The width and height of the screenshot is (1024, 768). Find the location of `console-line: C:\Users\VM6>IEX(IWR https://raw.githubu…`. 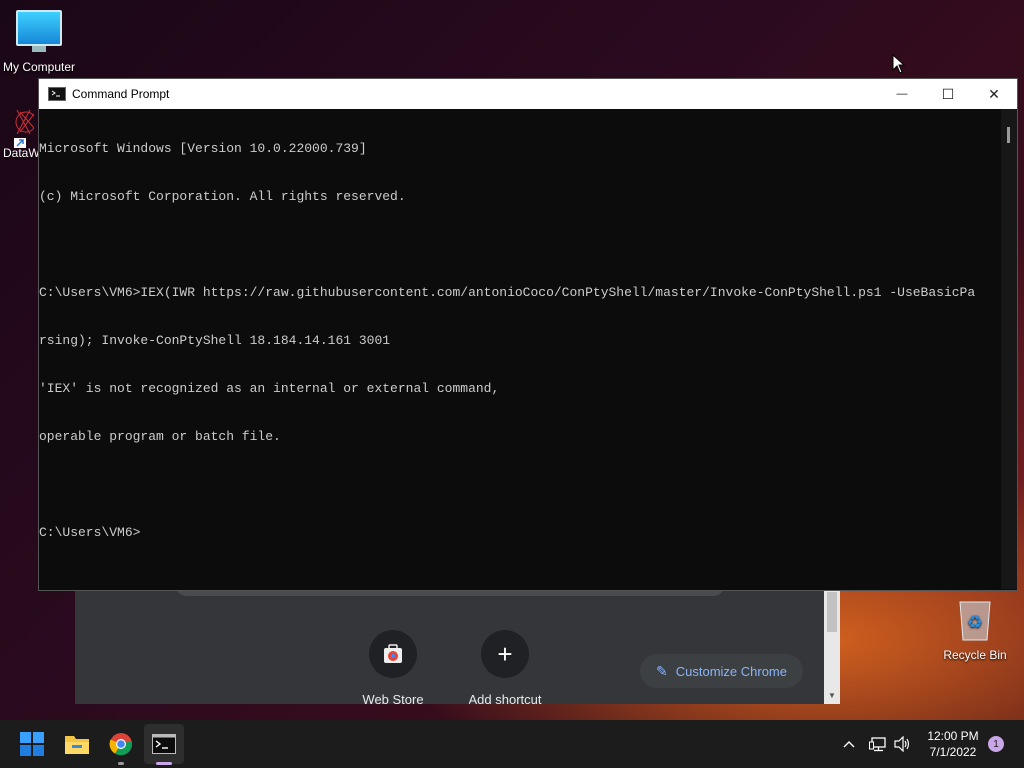

console-line: C:\Users\VM6>IEX(IWR https://raw.githubu… is located at coordinates (507, 292).